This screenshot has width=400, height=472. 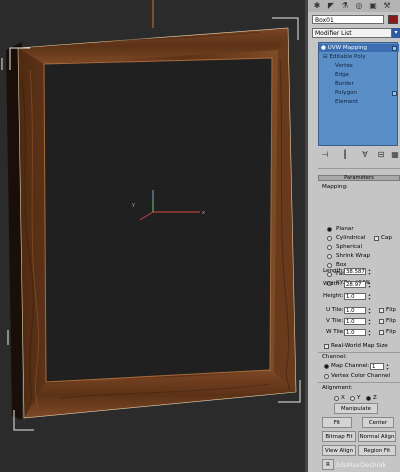 I want to click on v-tile-label: V Tile:, so click(x=335, y=321).